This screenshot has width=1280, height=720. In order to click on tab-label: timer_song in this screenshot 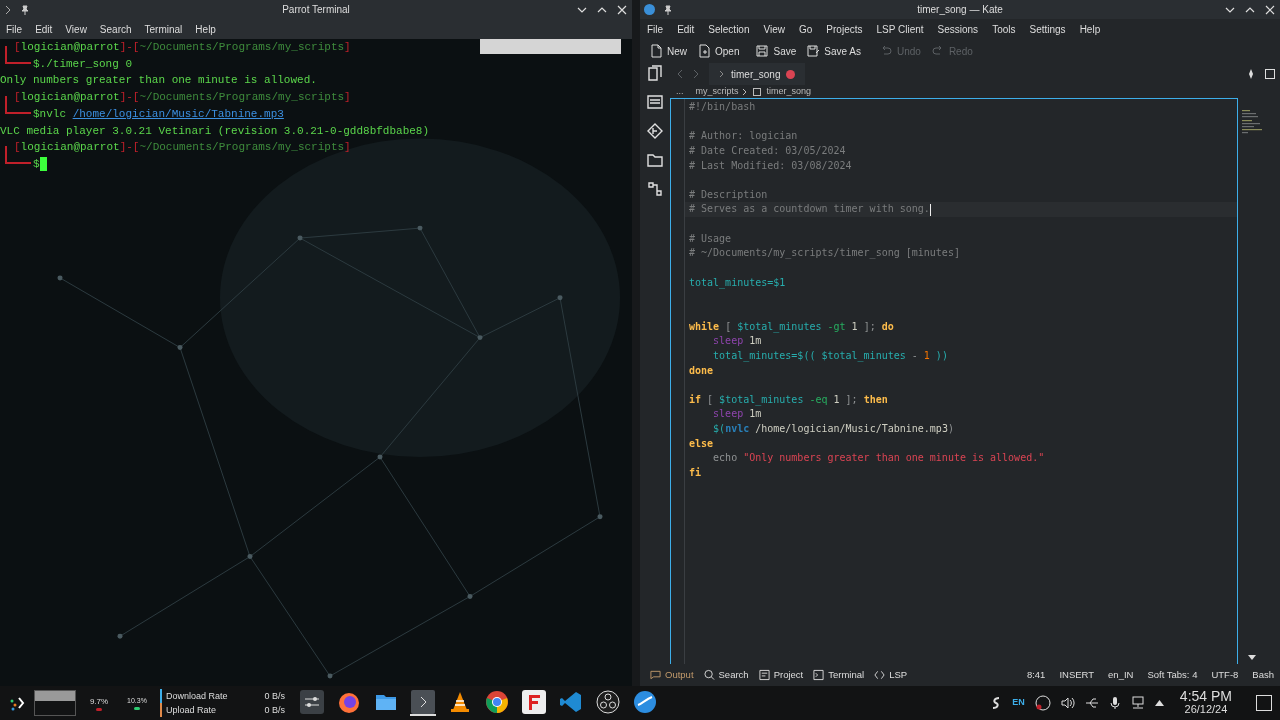, I will do `click(756, 74)`.